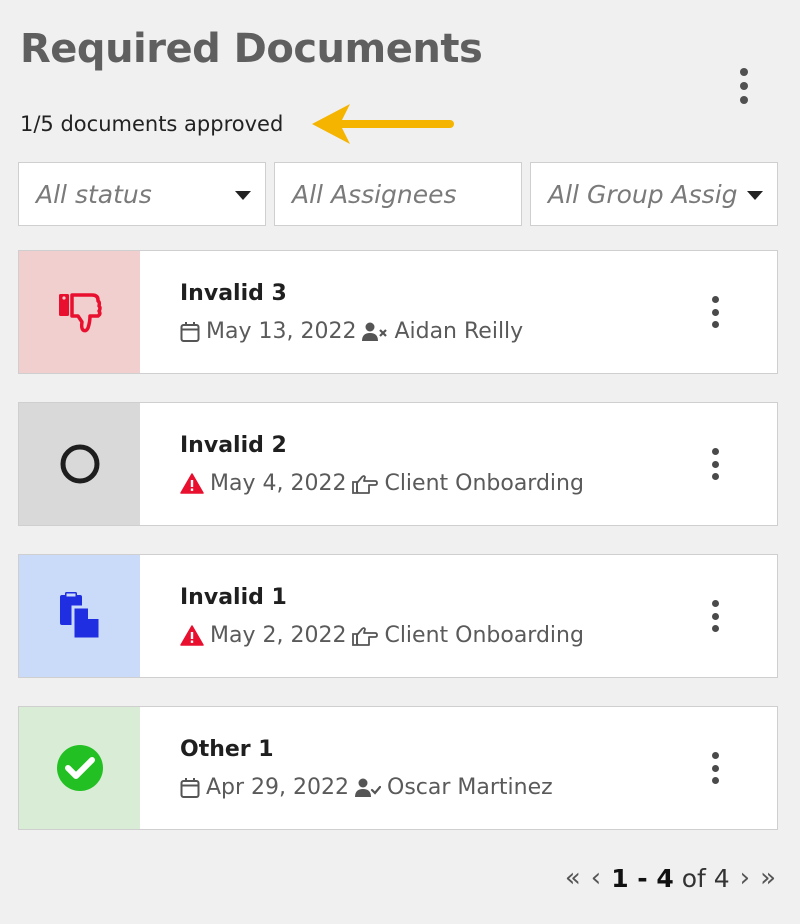 This screenshot has width=800, height=924. I want to click on document-meta: May 4, 2022 Client Onboarding, so click(382, 483).